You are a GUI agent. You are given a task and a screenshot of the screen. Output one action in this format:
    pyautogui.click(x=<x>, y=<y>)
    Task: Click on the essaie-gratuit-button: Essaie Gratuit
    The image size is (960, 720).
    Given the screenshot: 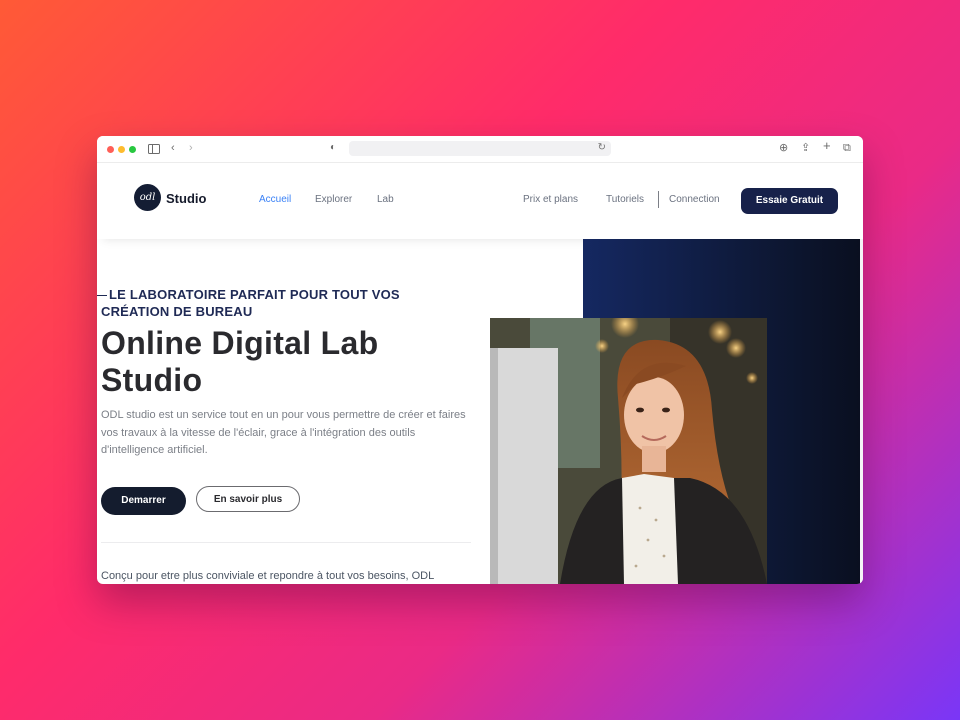 What is the action you would take?
    pyautogui.click(x=789, y=201)
    